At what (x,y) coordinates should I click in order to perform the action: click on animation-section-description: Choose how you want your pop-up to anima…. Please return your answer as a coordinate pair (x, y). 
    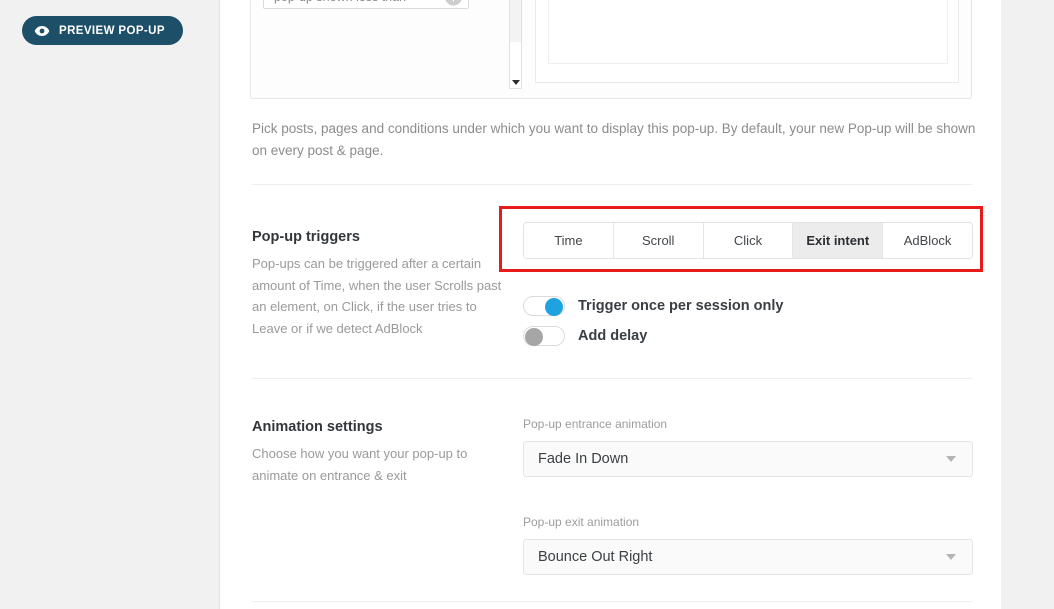
    Looking at the image, I should click on (360, 464).